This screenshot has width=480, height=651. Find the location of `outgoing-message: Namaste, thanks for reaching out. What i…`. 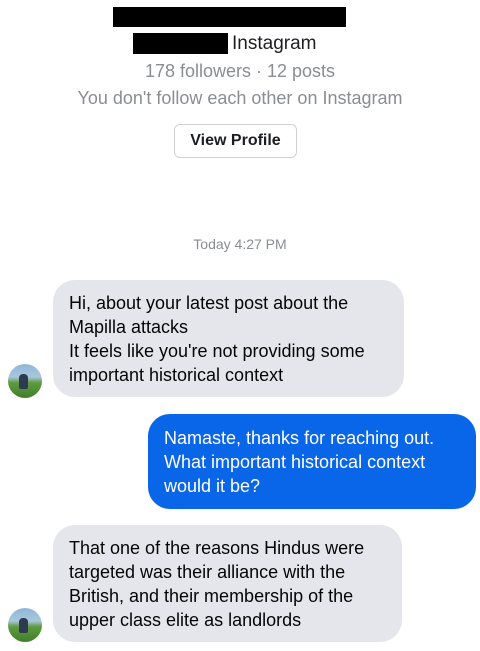

outgoing-message: Namaste, thanks for reaching out. What i… is located at coordinates (312, 461).